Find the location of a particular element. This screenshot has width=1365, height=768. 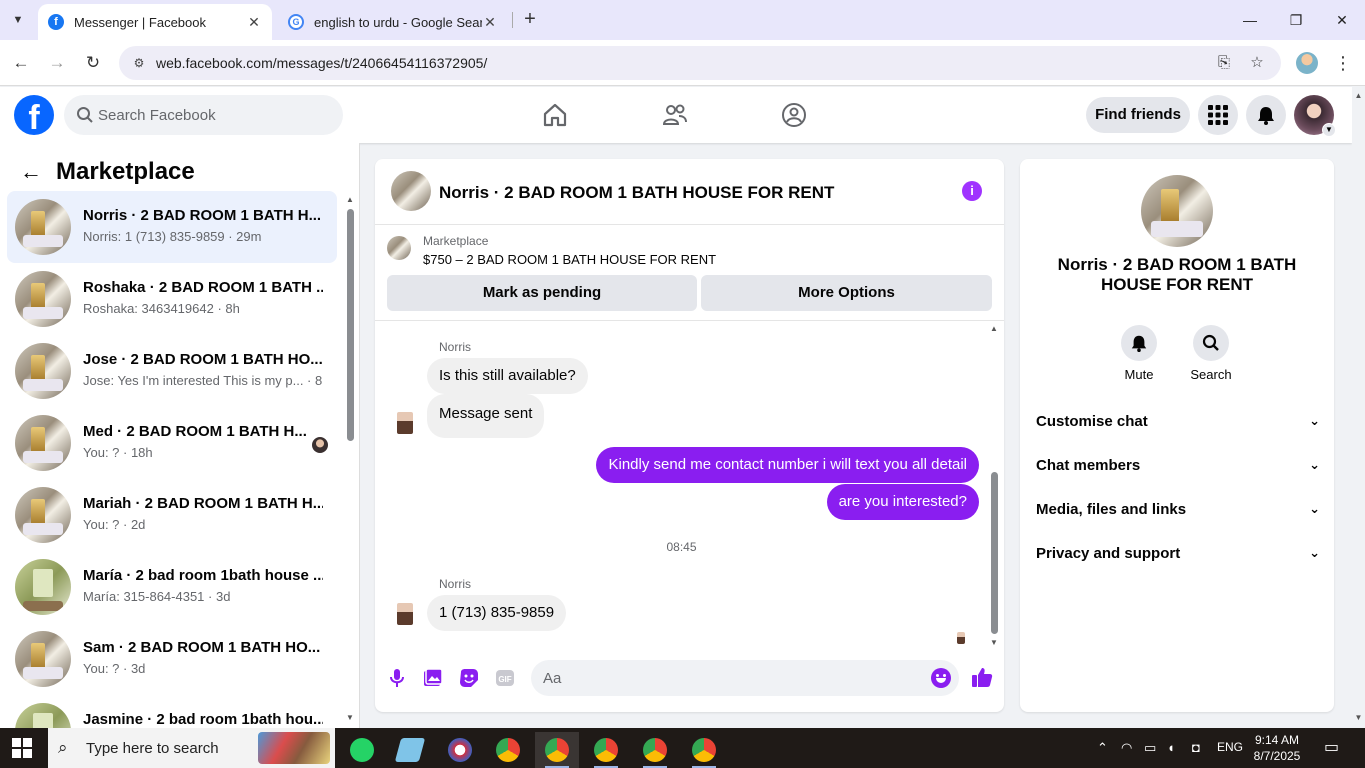

wifi-icon: ◠ is located at coordinates (1126, 748).